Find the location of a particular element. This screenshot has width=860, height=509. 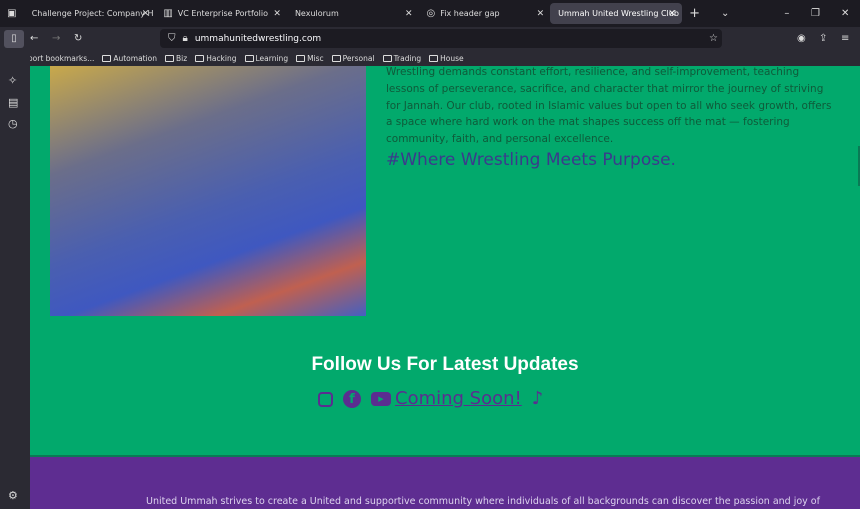

tab-overview-icon: ▣ is located at coordinates (12, 13).